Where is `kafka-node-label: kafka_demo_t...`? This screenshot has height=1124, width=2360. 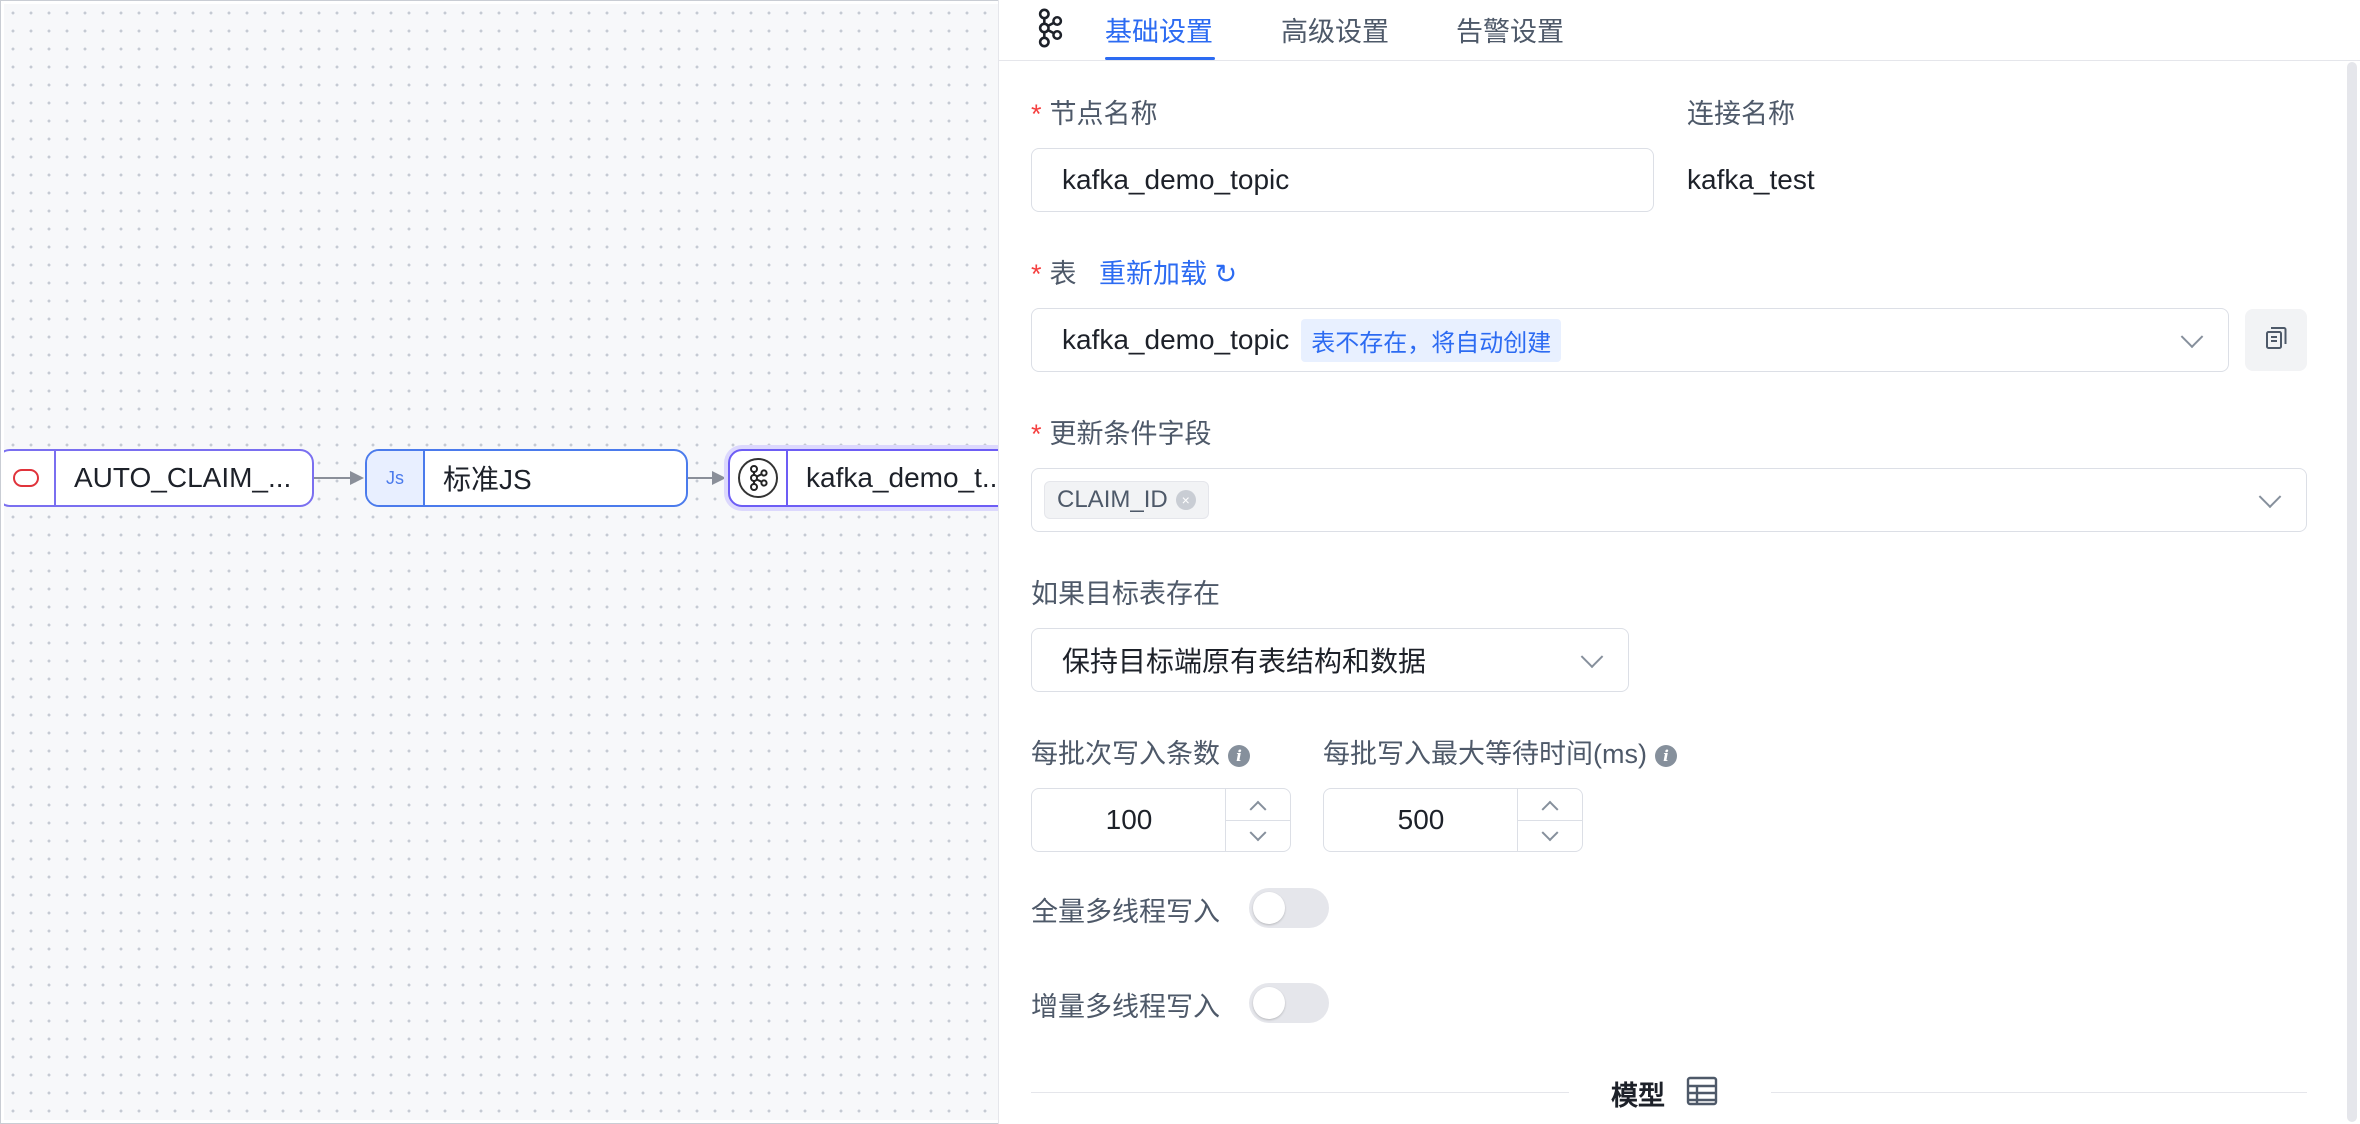
kafka-node-label: kafka_demo_t... is located at coordinates (902, 477).